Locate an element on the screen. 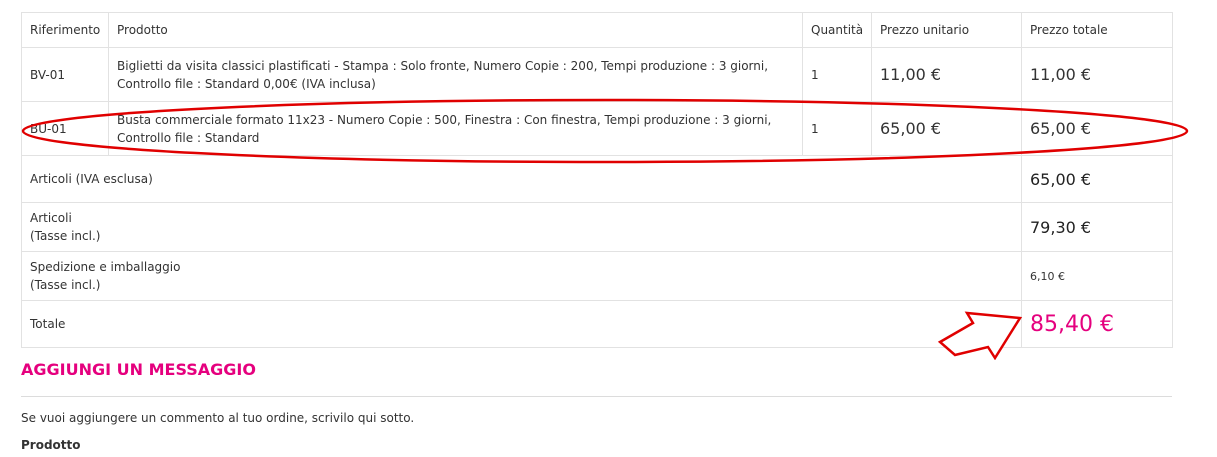 This screenshot has width=1217, height=457. total-value: 85,40 € is located at coordinates (1097, 324).